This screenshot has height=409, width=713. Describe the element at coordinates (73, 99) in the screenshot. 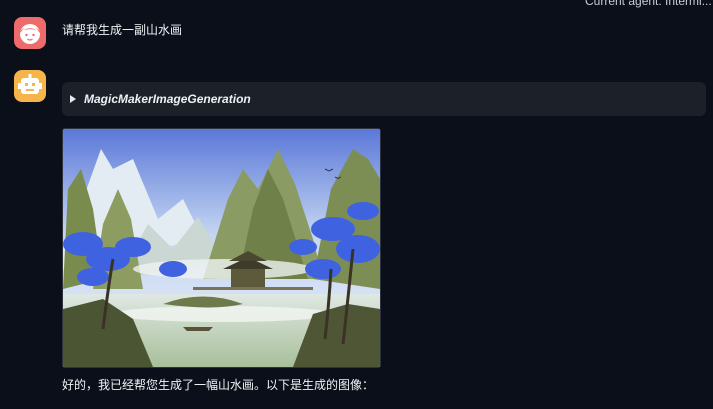

I see `triangle-right-icon` at that location.